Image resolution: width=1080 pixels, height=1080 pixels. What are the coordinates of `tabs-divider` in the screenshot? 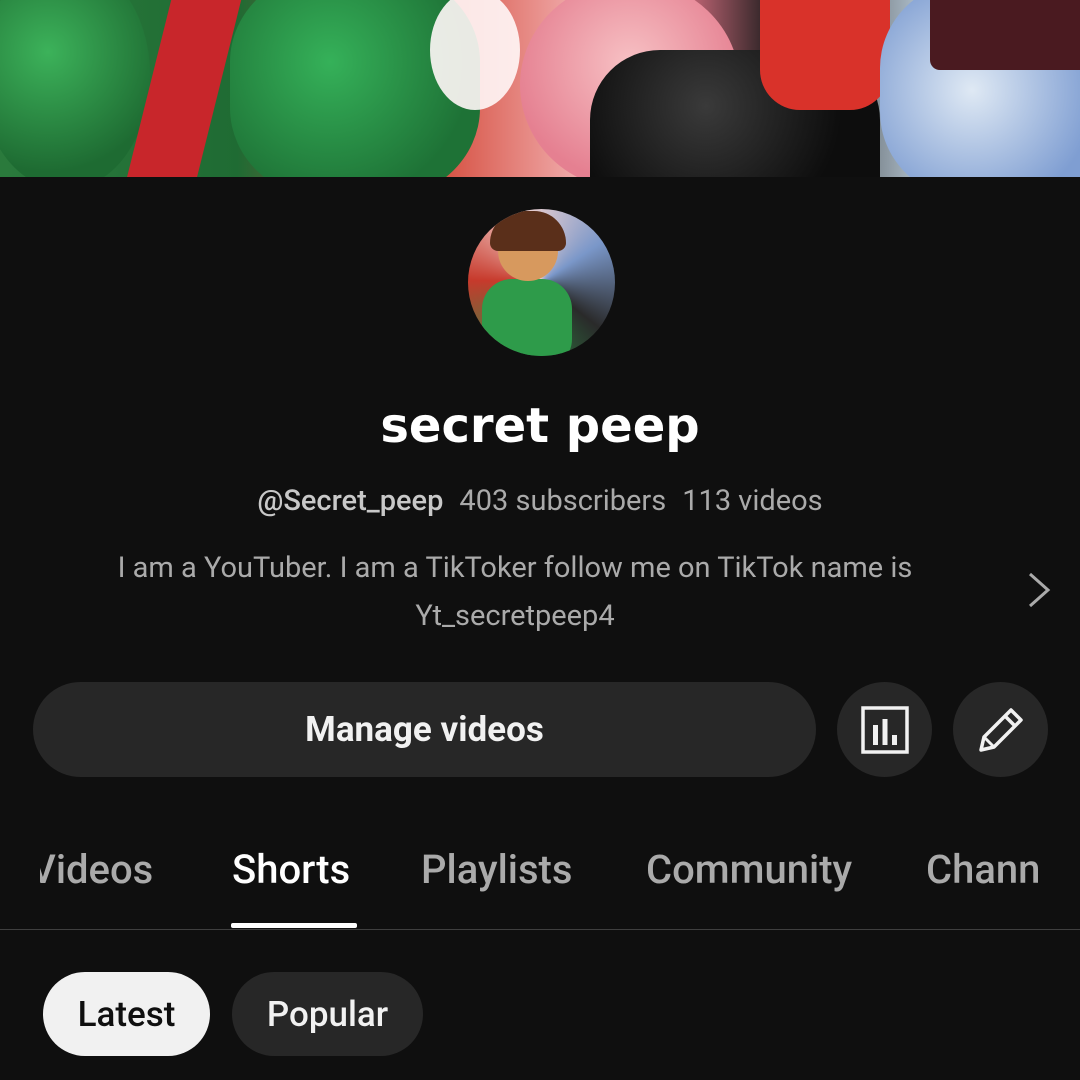 It's located at (540, 929).